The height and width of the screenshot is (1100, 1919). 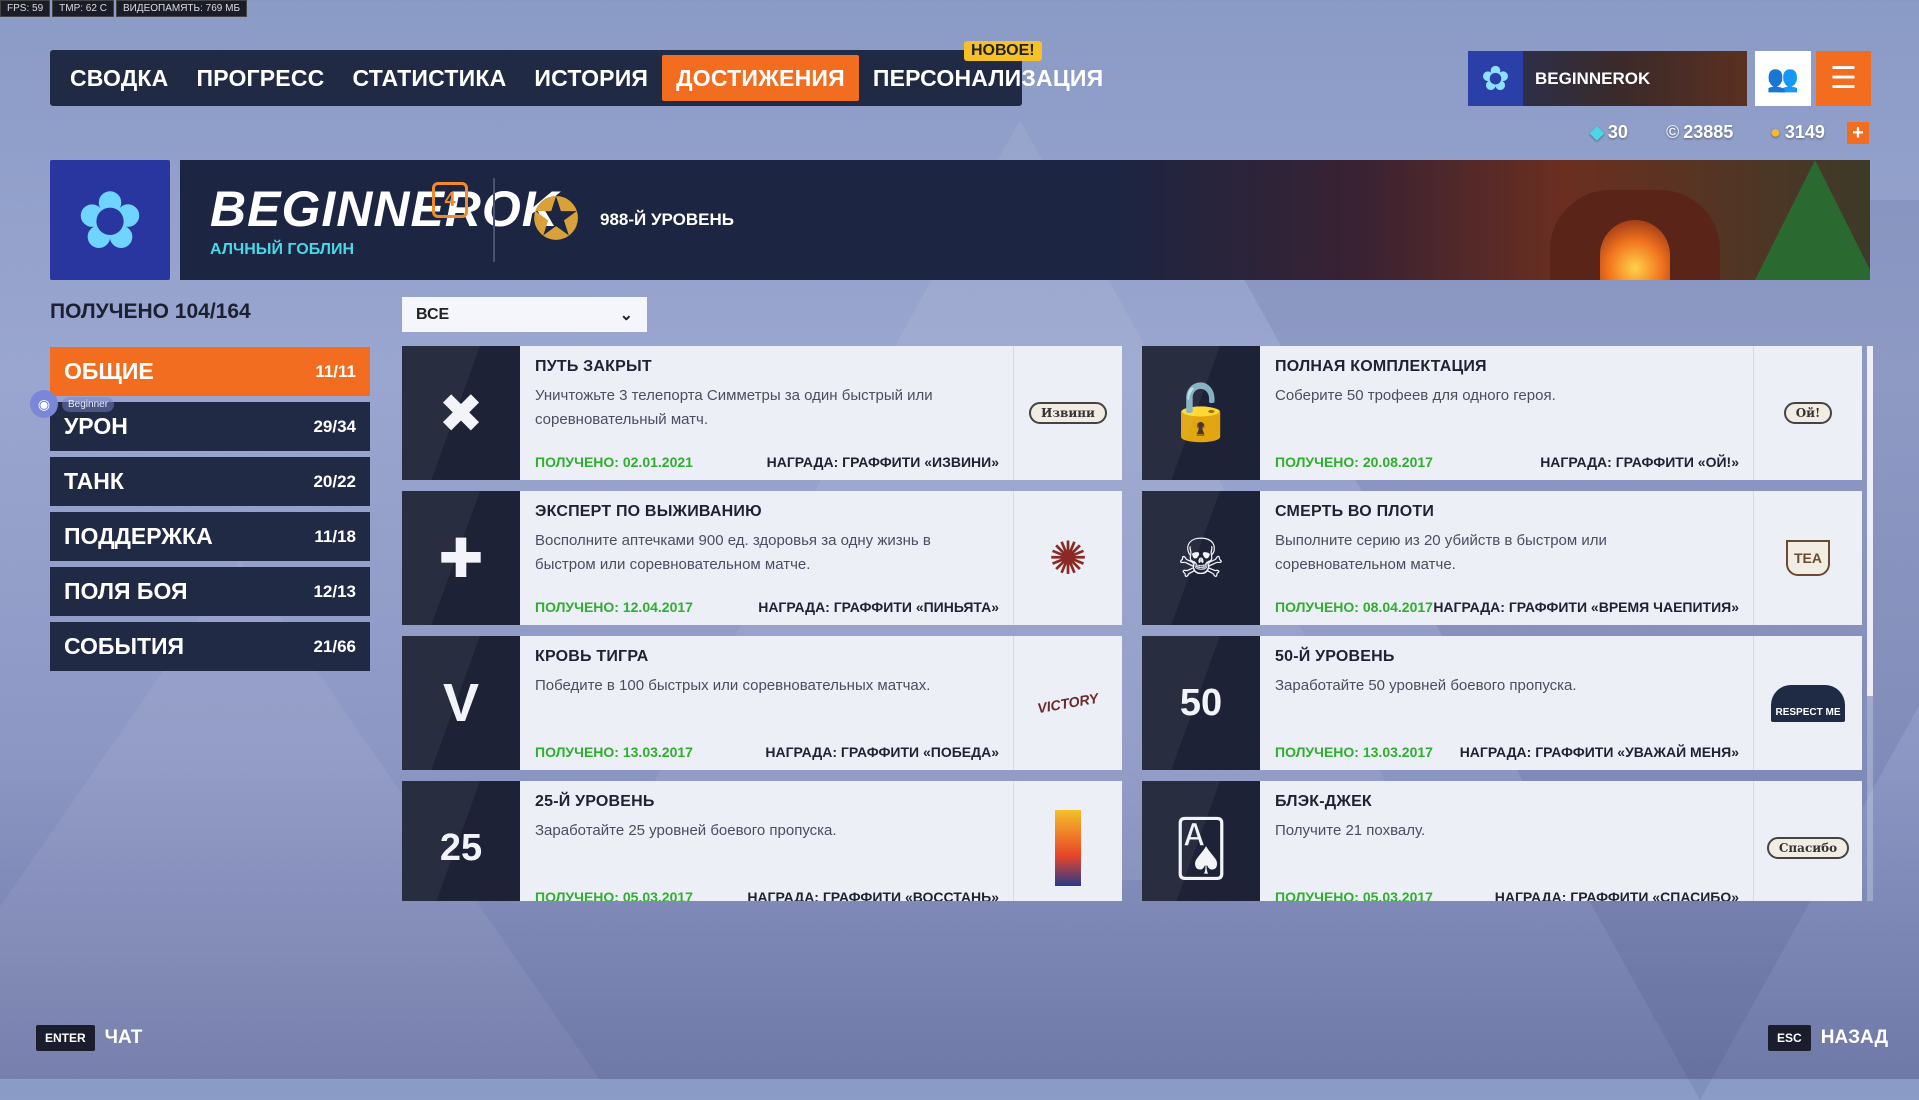 I want to click on discord-overlay: ◉ Beginner, so click(x=72, y=404).